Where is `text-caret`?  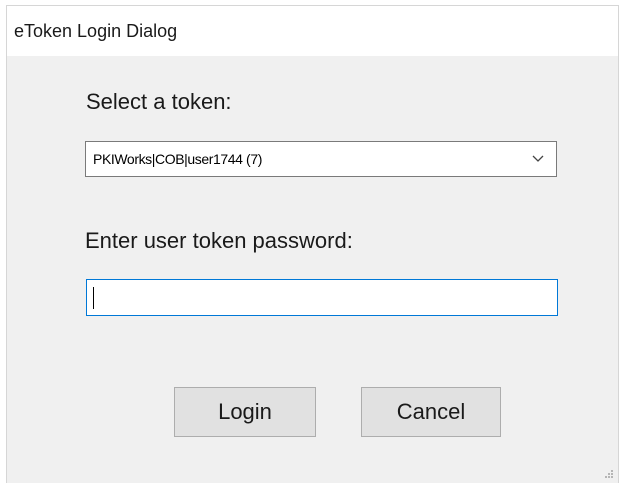
text-caret is located at coordinates (93, 298).